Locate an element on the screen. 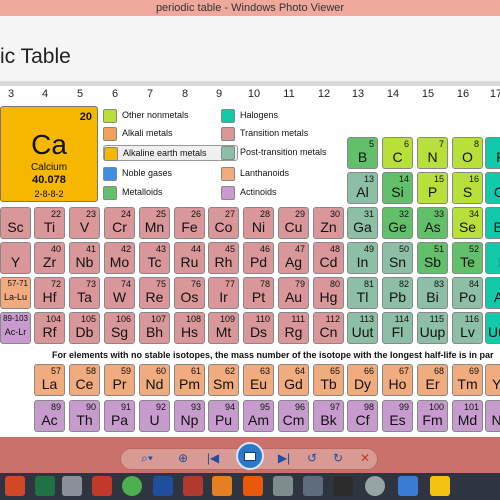  element-rf: 104 Rf is located at coordinates (49, 328).